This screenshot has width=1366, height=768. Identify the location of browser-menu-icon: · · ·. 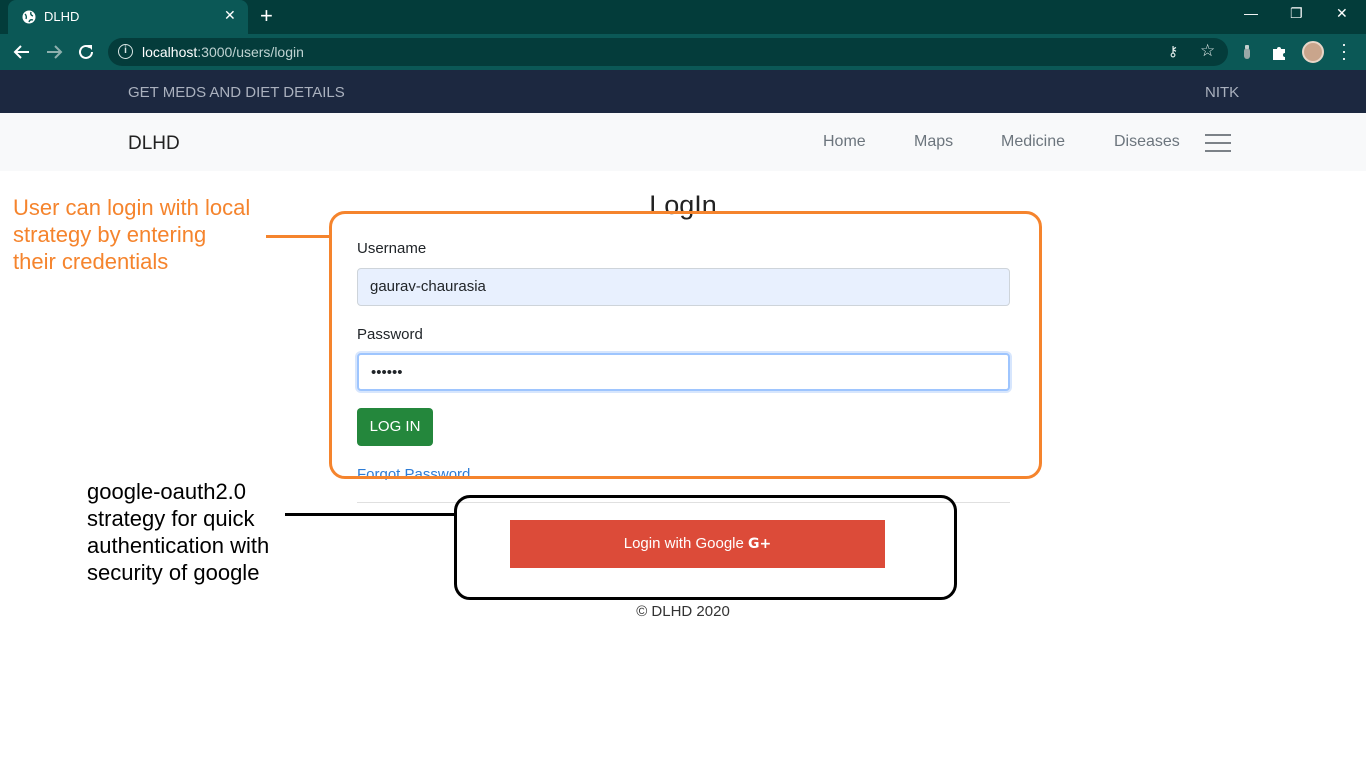
(1344, 51).